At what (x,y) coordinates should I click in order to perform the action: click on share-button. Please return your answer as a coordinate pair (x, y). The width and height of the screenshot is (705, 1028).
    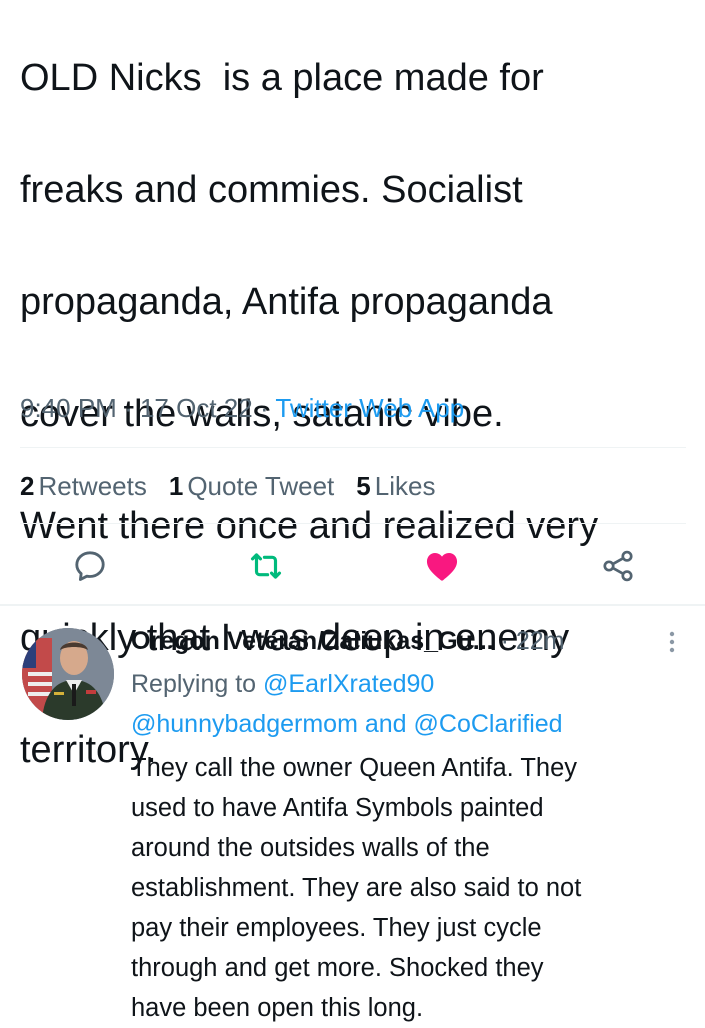
    Looking at the image, I should click on (618, 566).